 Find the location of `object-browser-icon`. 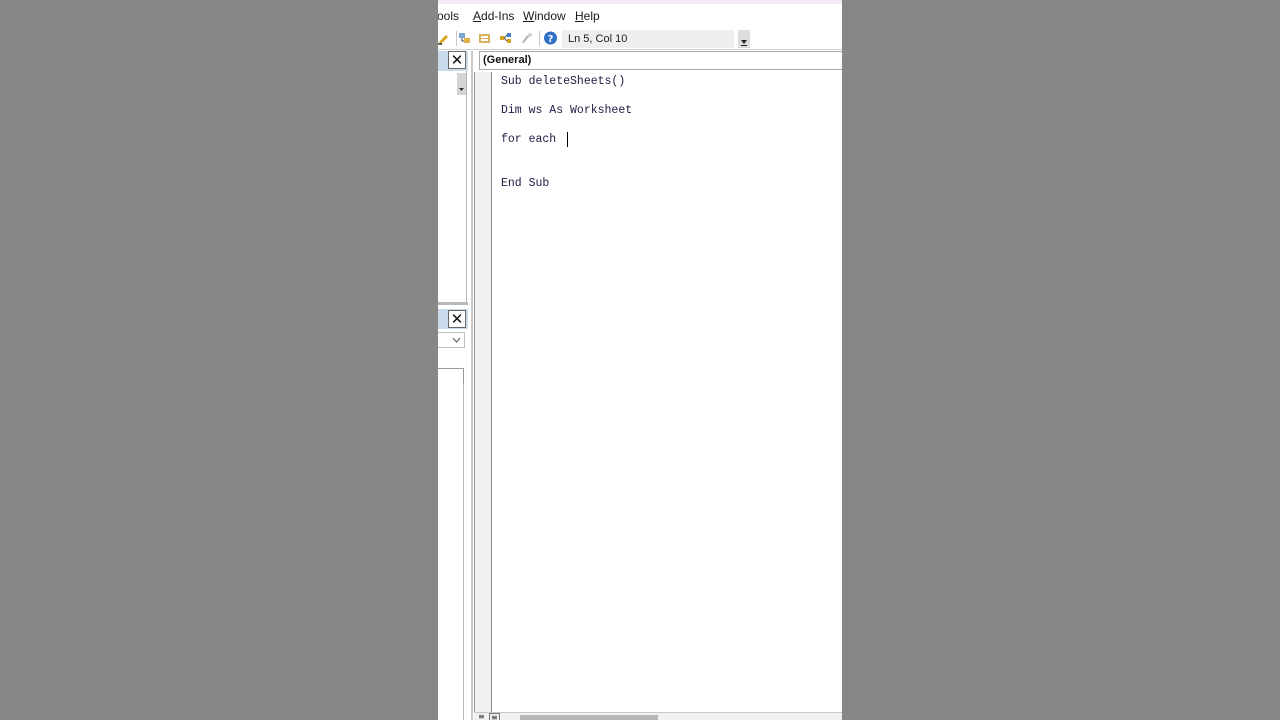

object-browser-icon is located at coordinates (506, 38).